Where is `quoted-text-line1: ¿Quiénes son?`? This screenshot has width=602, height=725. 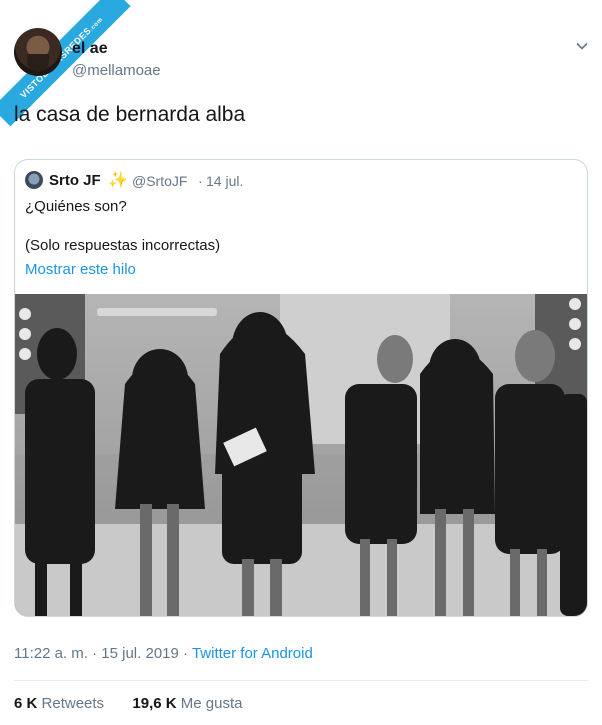 quoted-text-line1: ¿Quiénes son? is located at coordinates (76, 206).